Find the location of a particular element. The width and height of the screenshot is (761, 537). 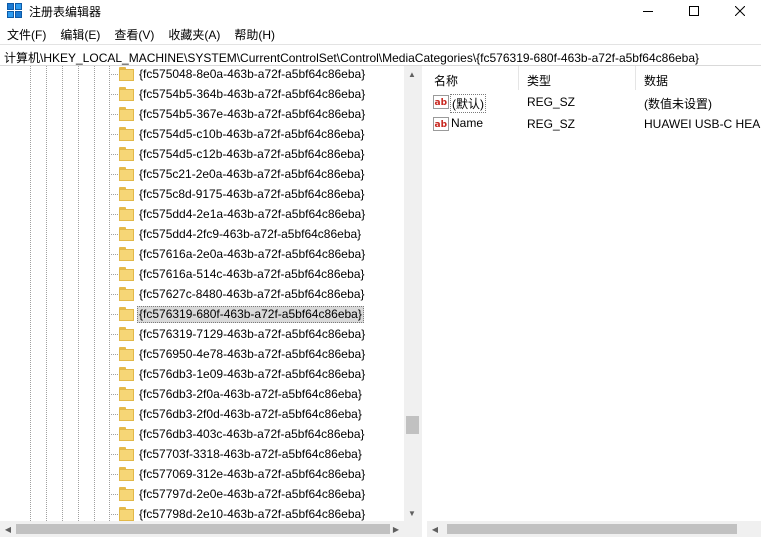

tree-item-label: {fc57798d-2e10-463b-a72f-a5bf64c86eba} is located at coordinates (252, 514).